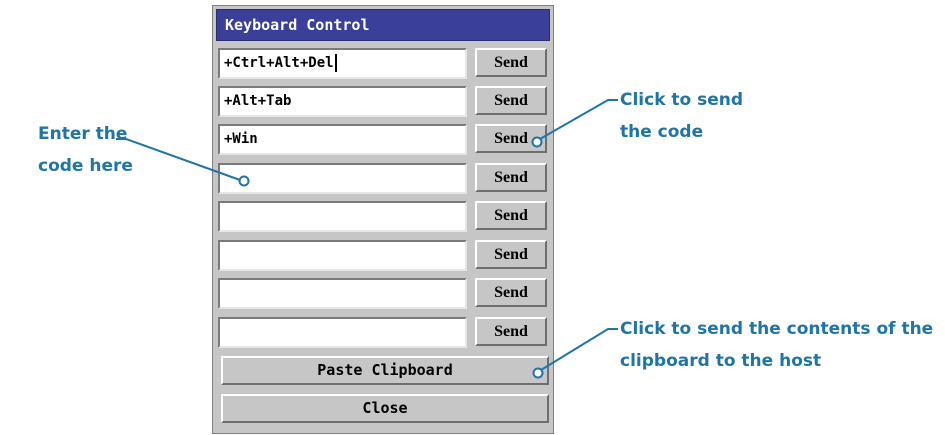 The width and height of the screenshot is (945, 435). I want to click on leader-line-send, so click(578, 119).